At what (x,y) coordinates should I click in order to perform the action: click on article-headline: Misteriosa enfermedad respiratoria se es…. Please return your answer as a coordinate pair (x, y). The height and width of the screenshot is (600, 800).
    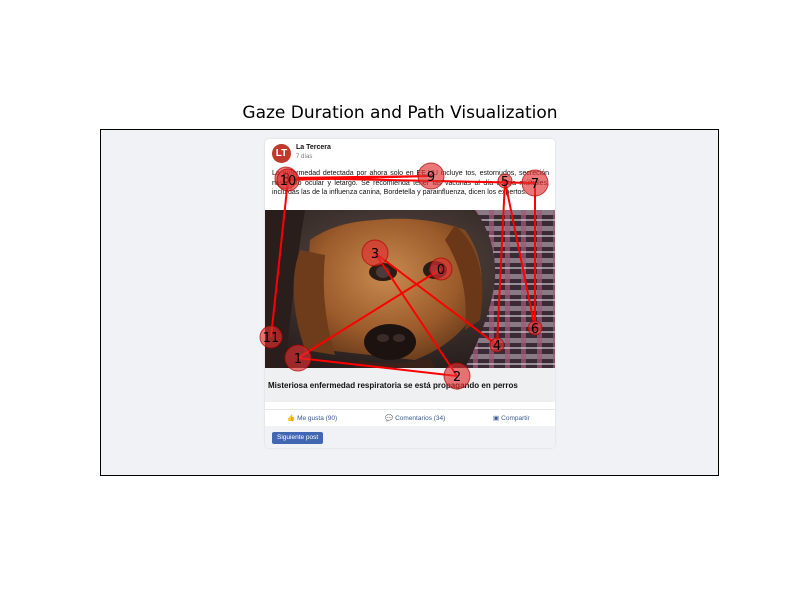
    Looking at the image, I should click on (393, 385).